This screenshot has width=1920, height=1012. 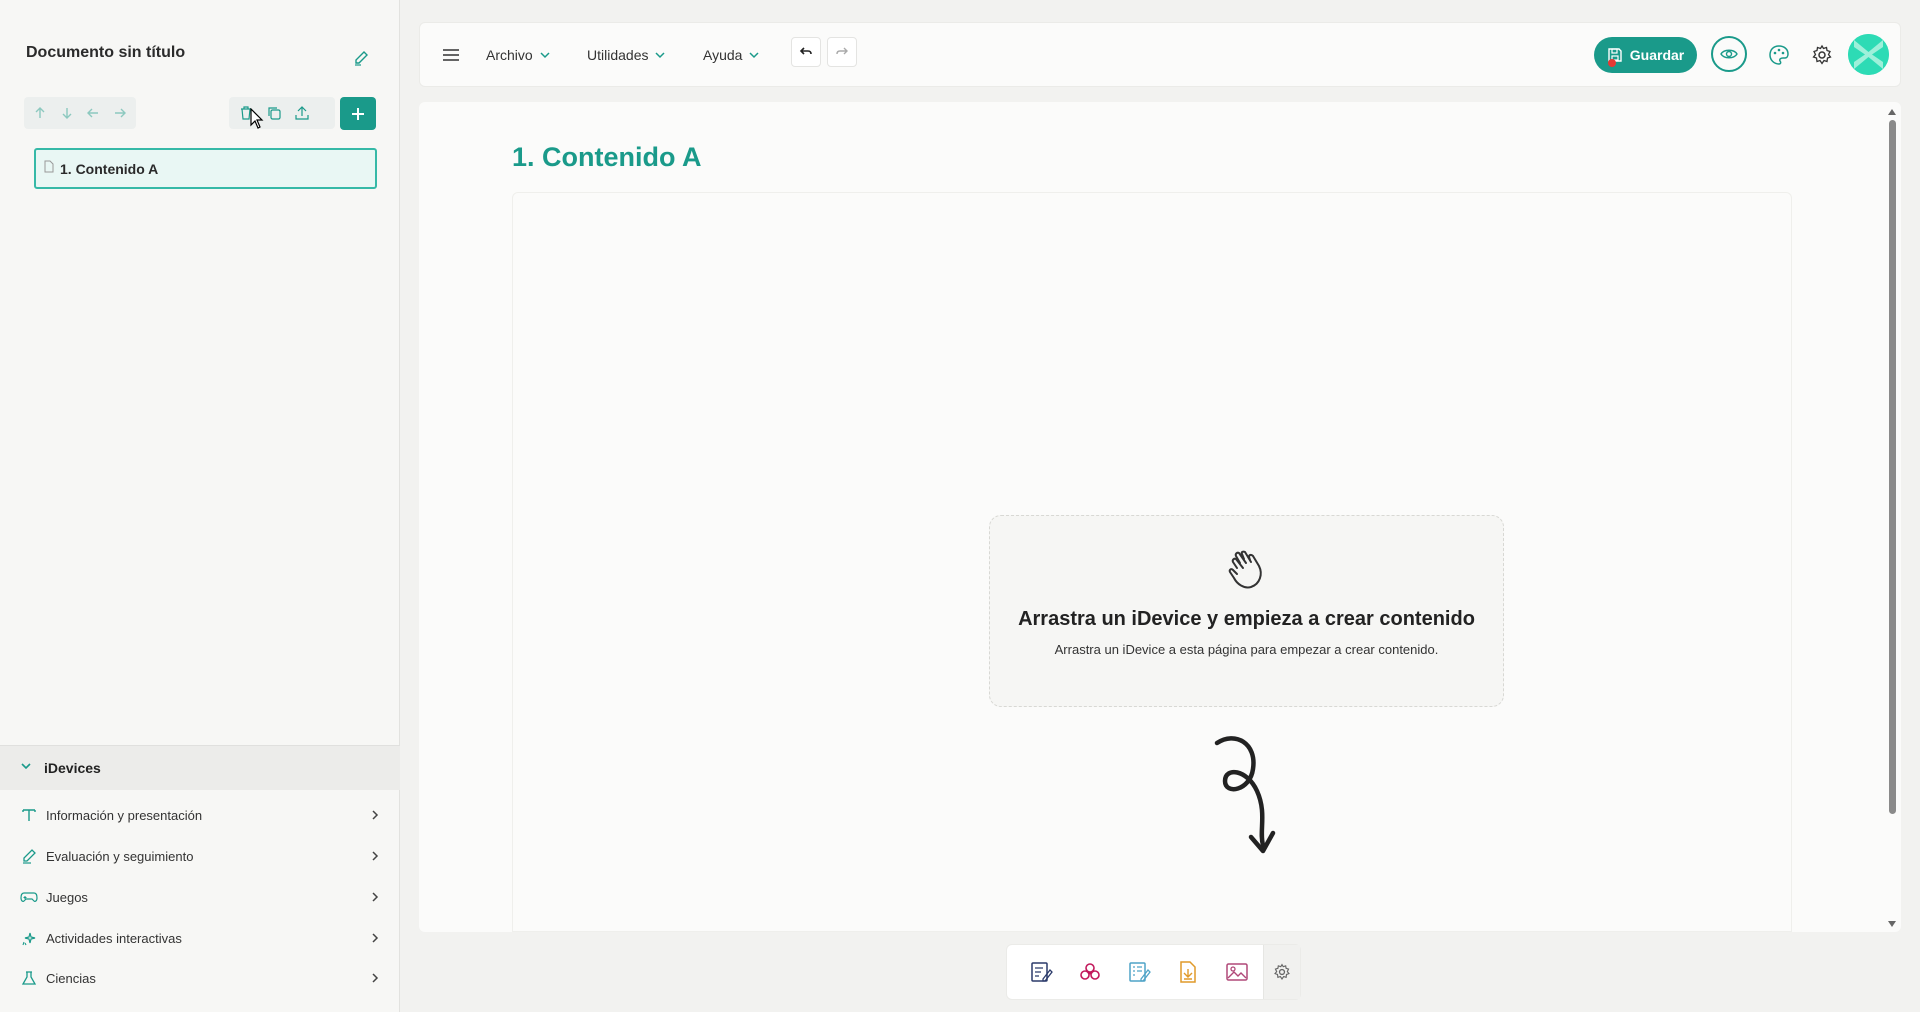 What do you see at coordinates (1160, 54) in the screenshot?
I see `top-toolbar: Archivo Utilidades Ayuda Guardar` at bounding box center [1160, 54].